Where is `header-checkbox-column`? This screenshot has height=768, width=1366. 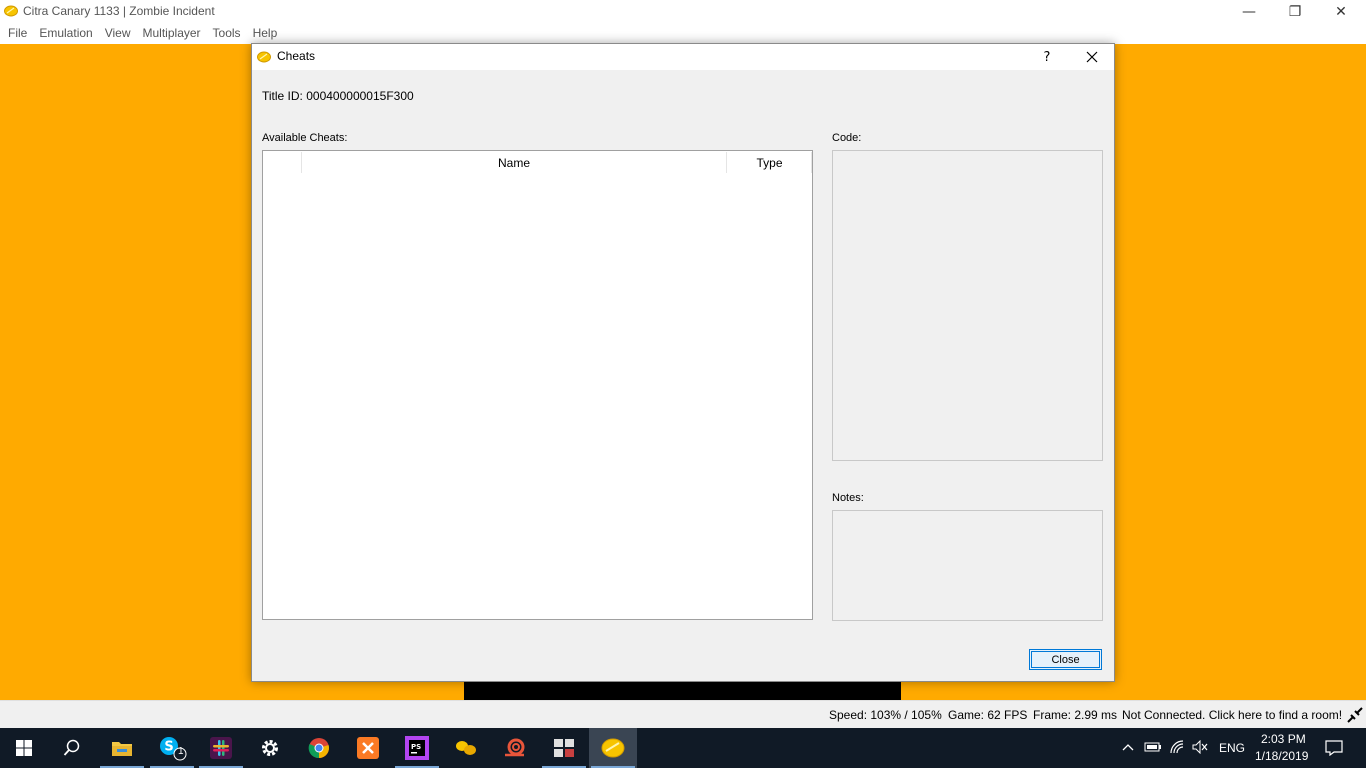 header-checkbox-column is located at coordinates (282, 162).